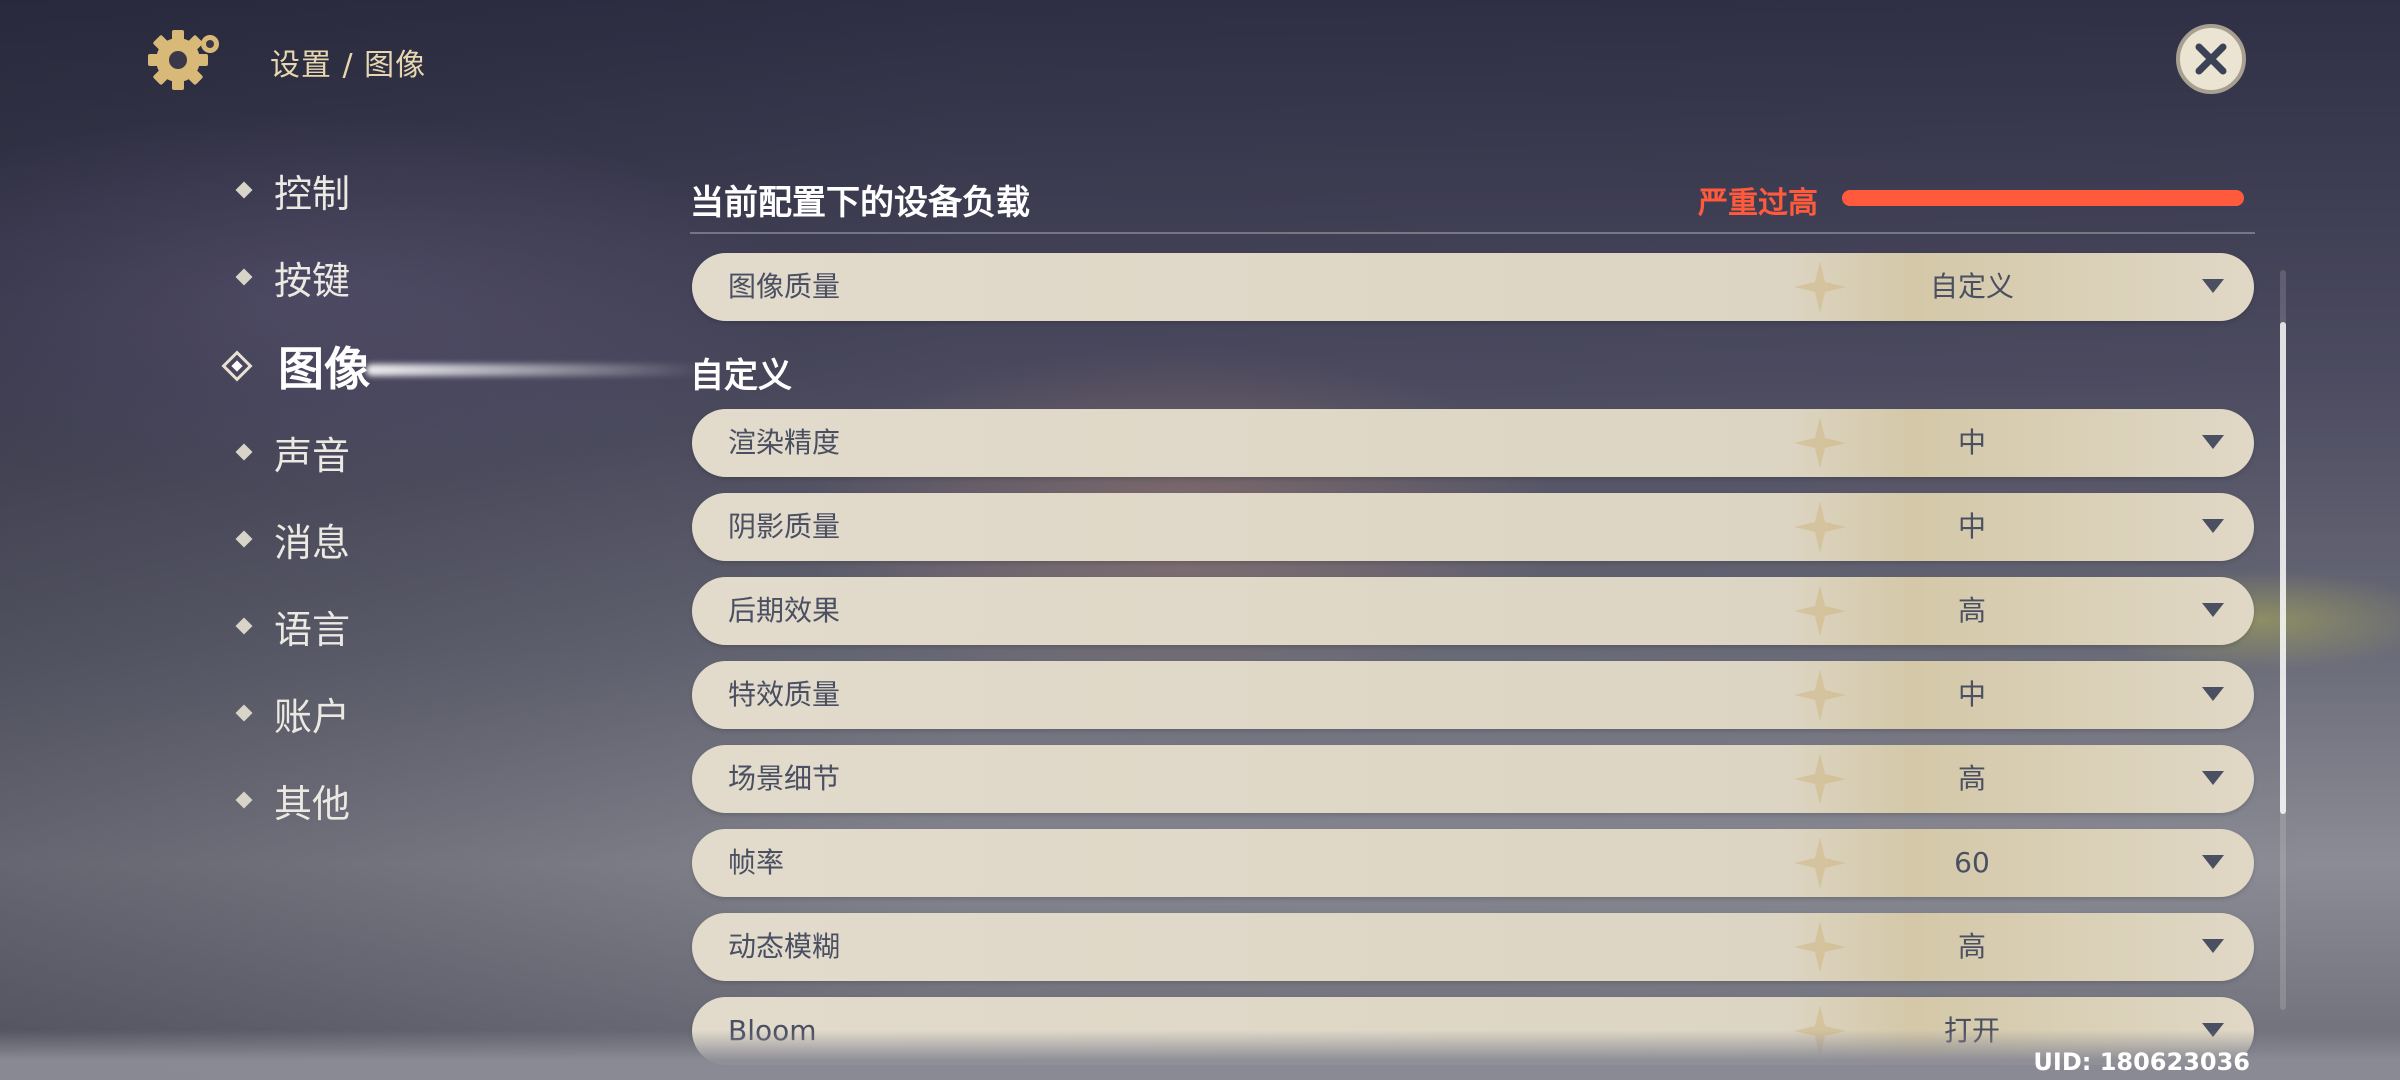 Image resolution: width=2400 pixels, height=1080 pixels. I want to click on setting-row-graphics-quality: 图像质量 自定义, so click(1473, 287).